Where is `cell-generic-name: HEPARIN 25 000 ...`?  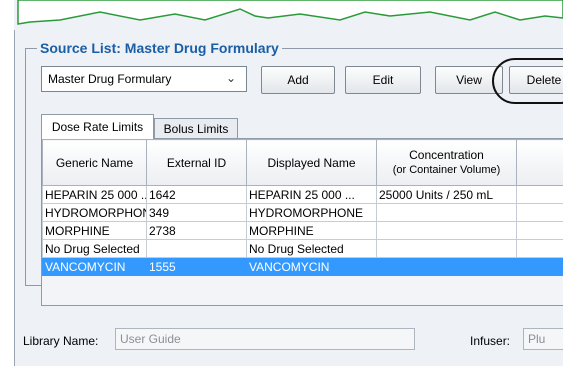
cell-generic-name: HEPARIN 25 000 ... is located at coordinates (94, 194).